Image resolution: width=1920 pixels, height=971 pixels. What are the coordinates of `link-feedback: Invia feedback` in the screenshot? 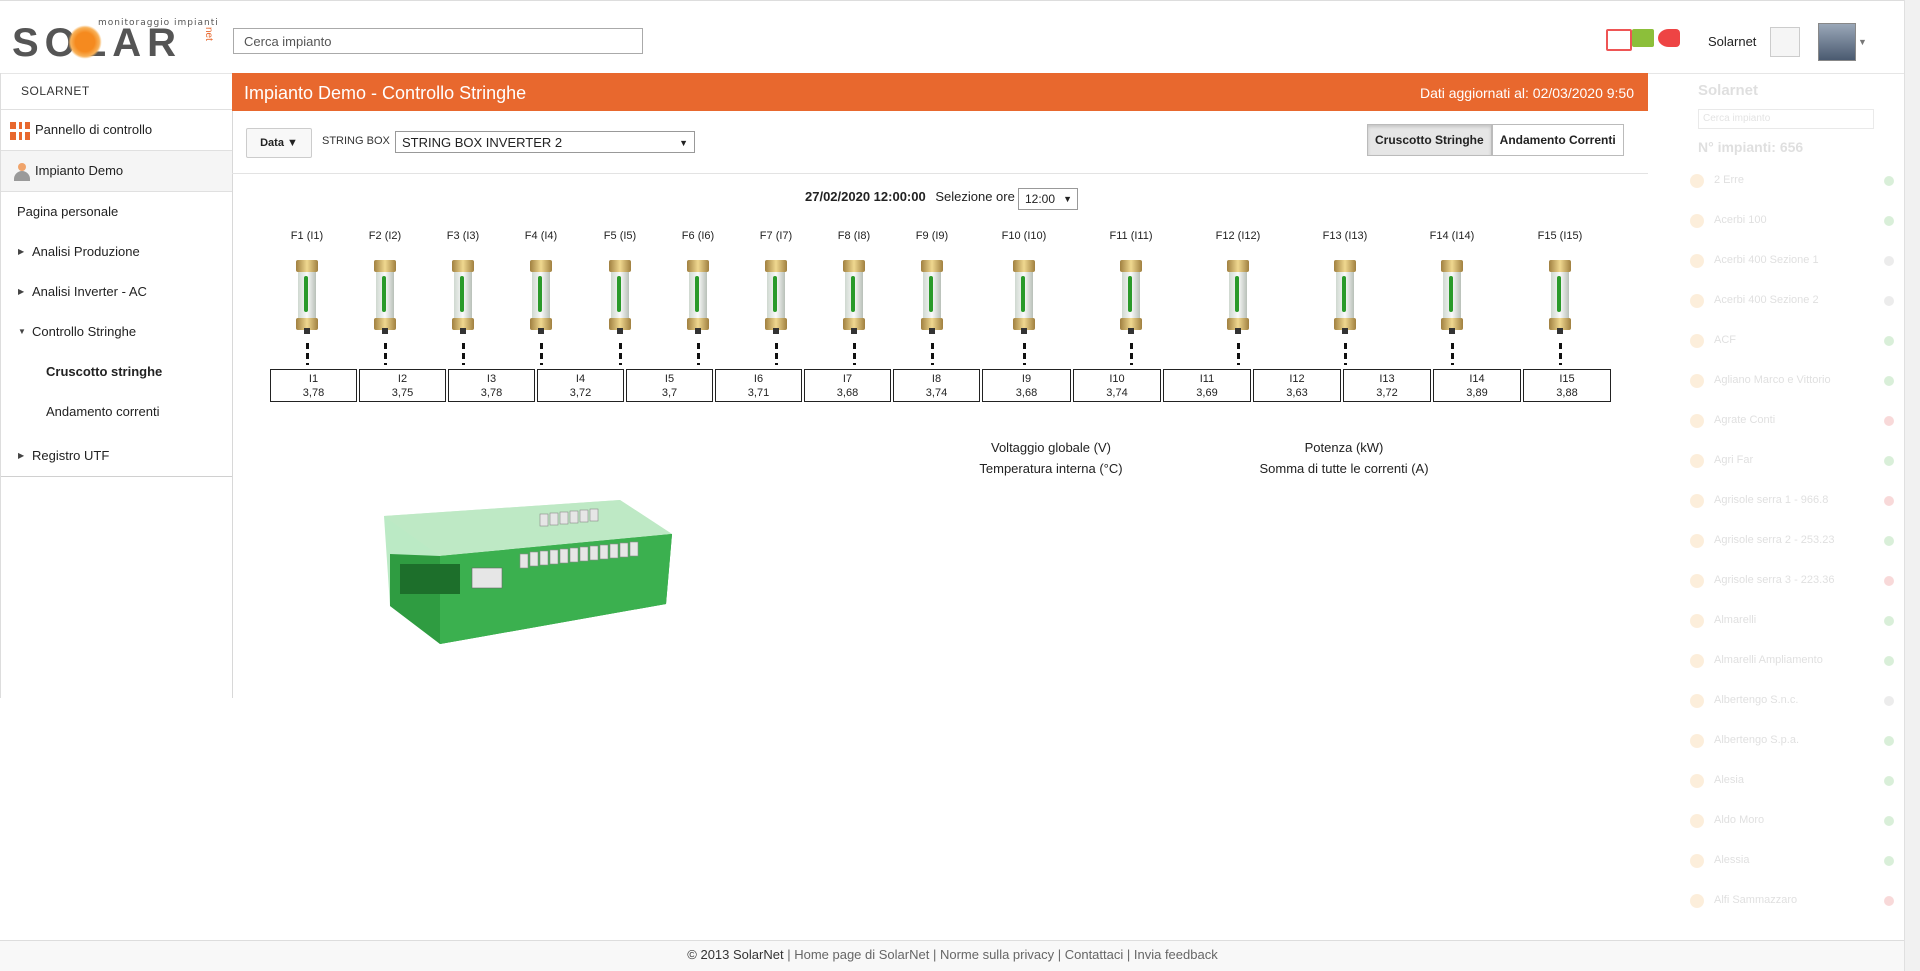 It's located at (1176, 954).